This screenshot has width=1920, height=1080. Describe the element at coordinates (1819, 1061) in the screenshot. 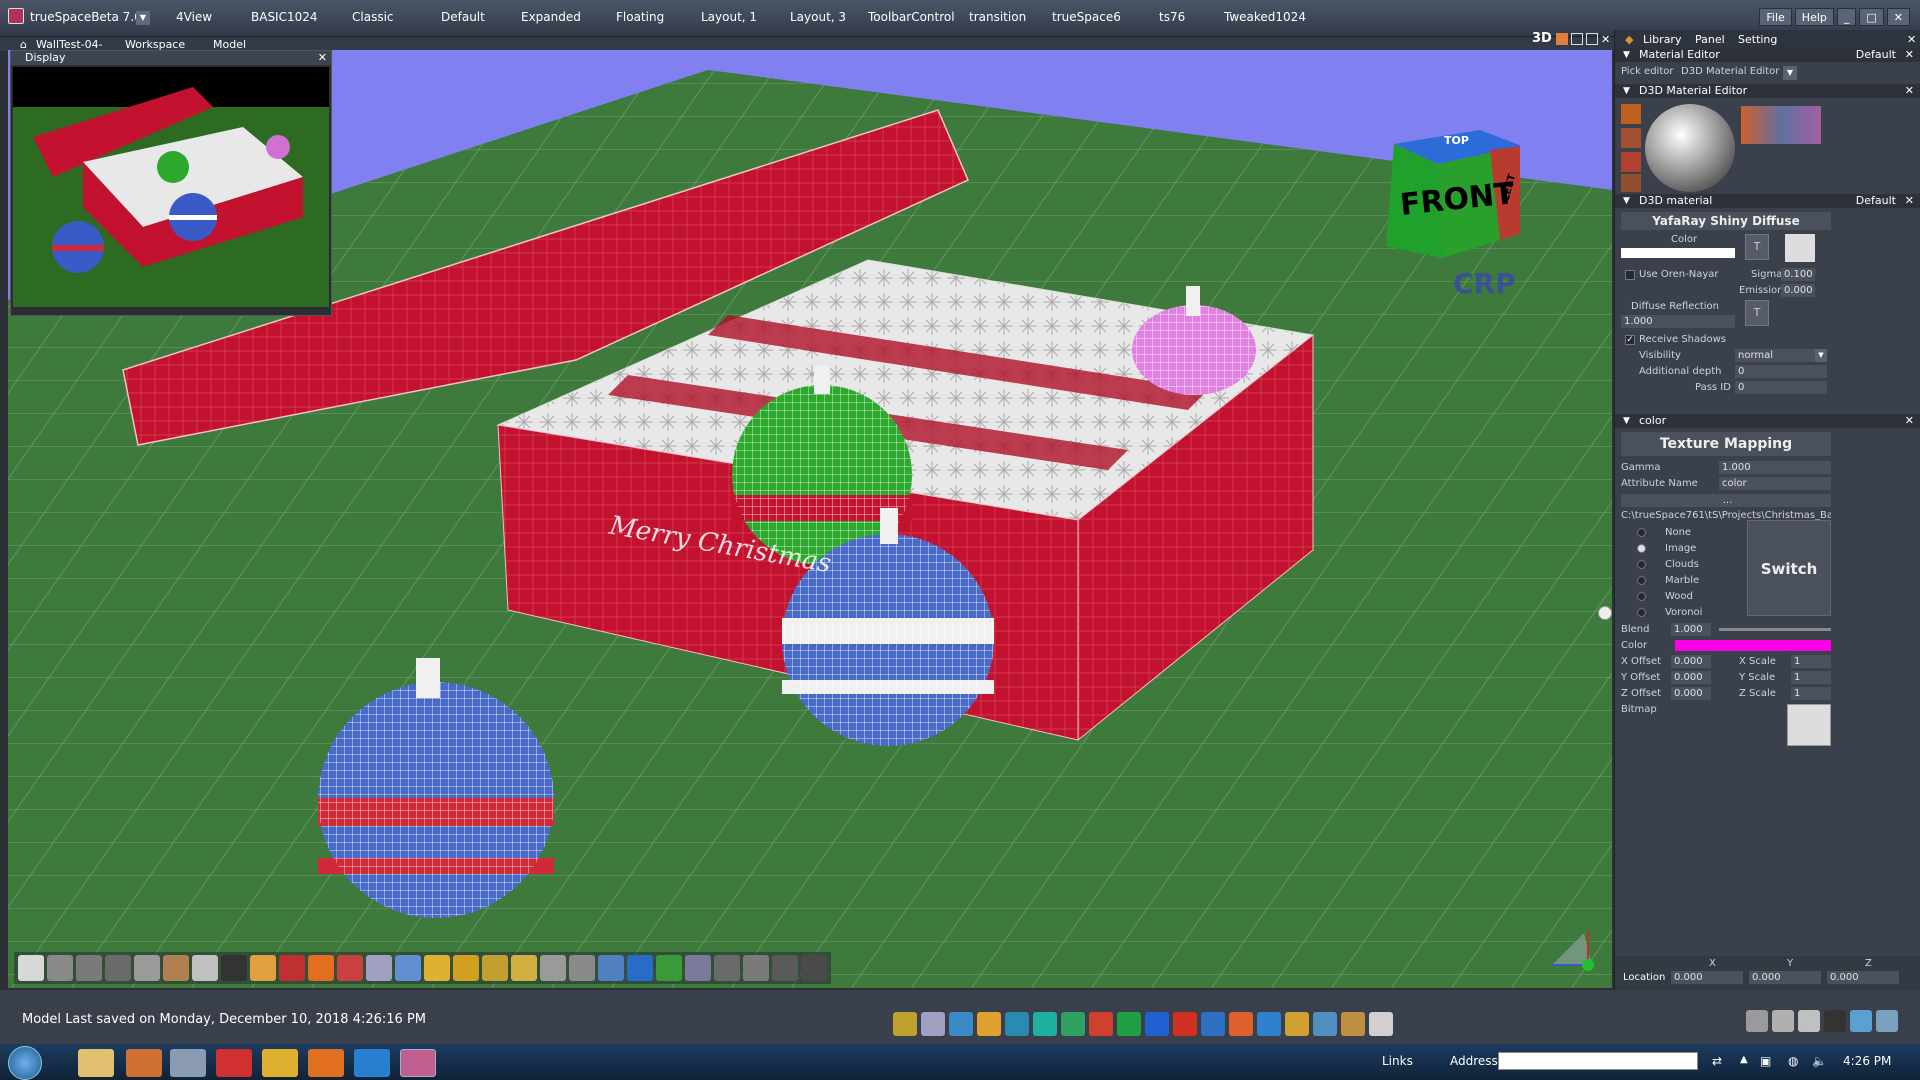

I see `volume-icon: 🔈` at that location.